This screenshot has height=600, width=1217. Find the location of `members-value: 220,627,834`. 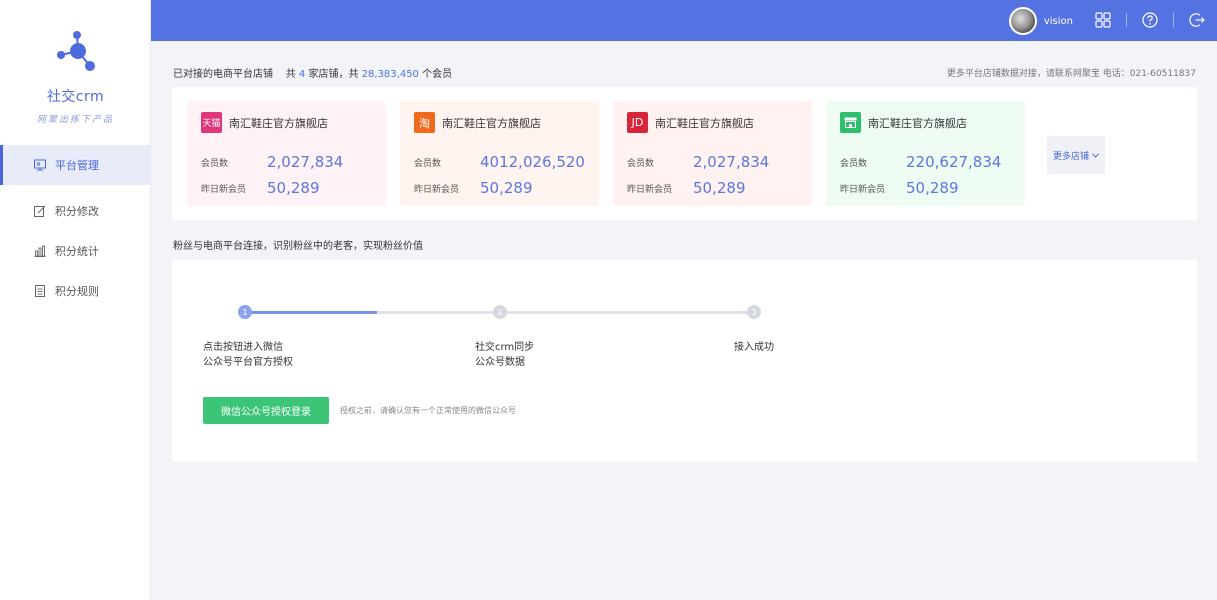

members-value: 220,627,834 is located at coordinates (954, 162).